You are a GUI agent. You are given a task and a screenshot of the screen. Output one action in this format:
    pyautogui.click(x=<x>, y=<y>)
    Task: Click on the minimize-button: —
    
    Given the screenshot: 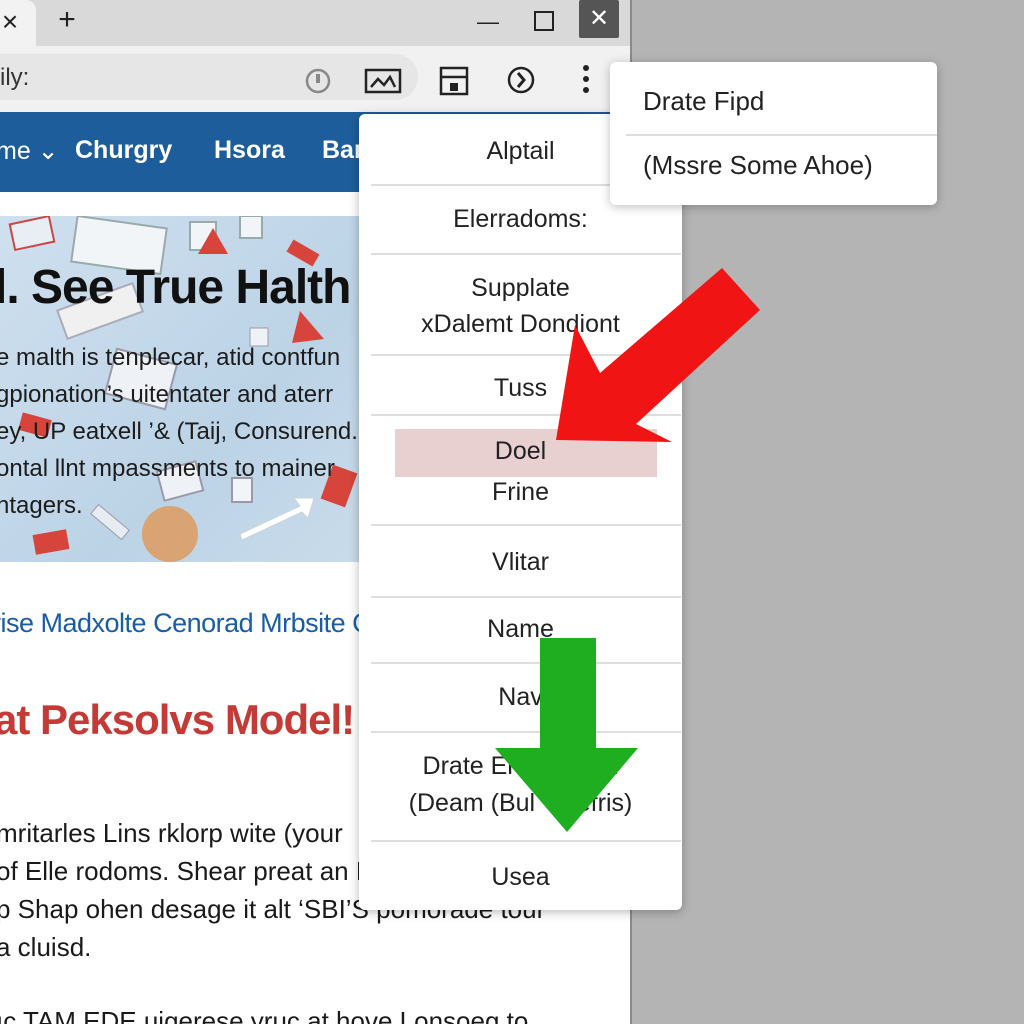 What is the action you would take?
    pyautogui.click(x=488, y=22)
    